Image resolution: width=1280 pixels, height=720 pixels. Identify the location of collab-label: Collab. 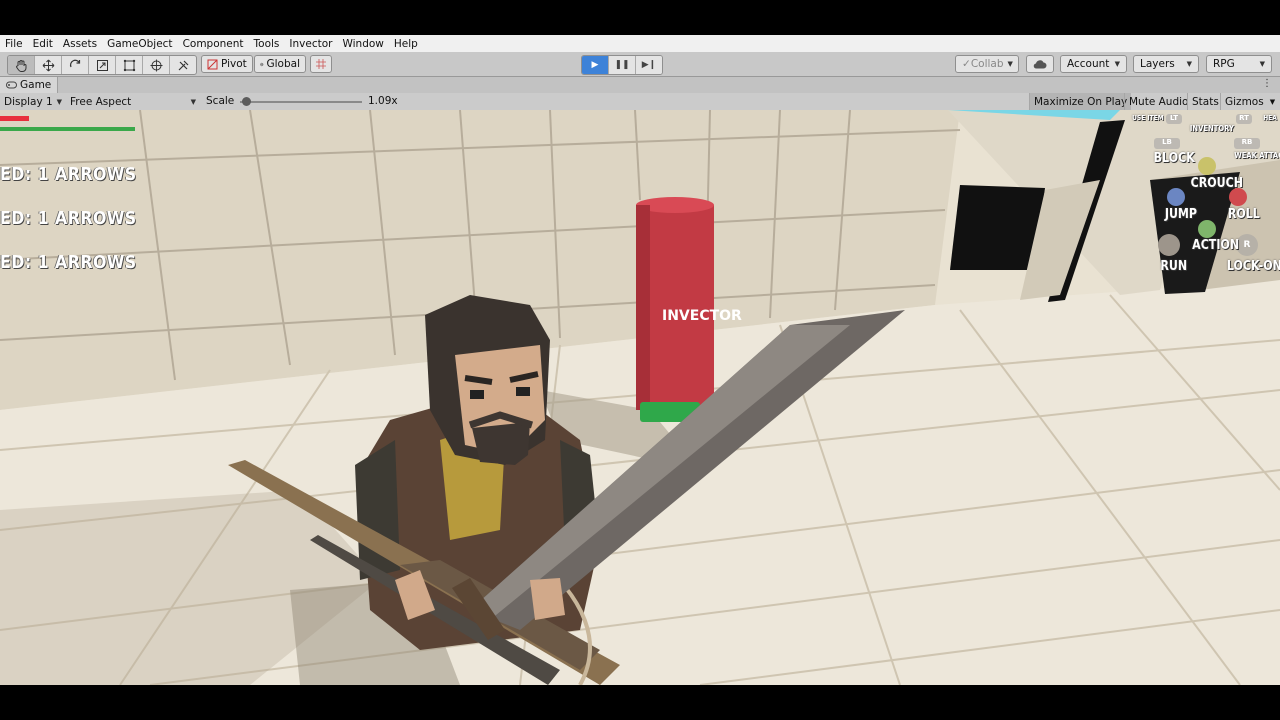
(987, 64).